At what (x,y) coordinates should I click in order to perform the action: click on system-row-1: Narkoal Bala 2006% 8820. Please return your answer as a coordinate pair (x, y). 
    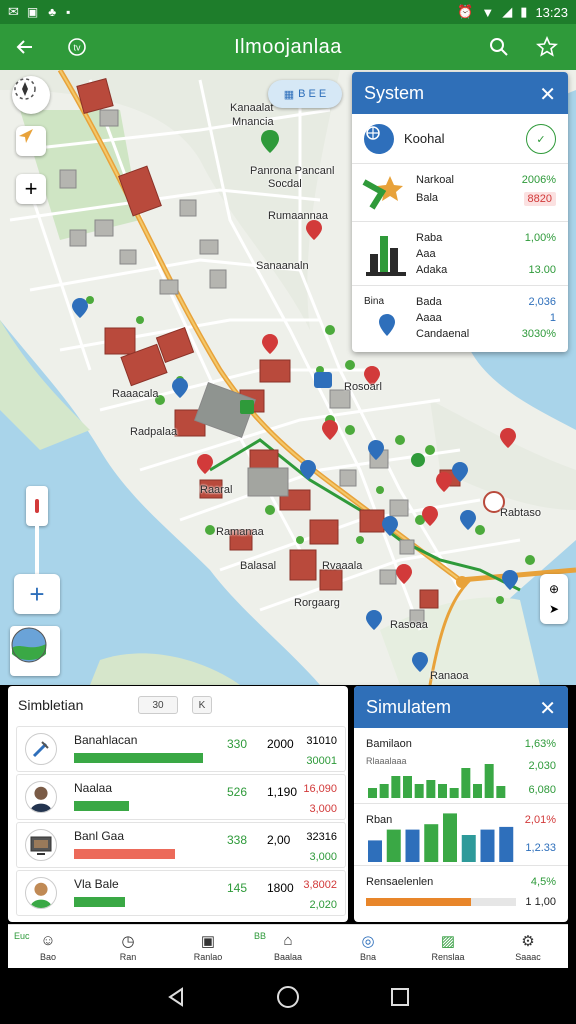
    Looking at the image, I should click on (460, 193).